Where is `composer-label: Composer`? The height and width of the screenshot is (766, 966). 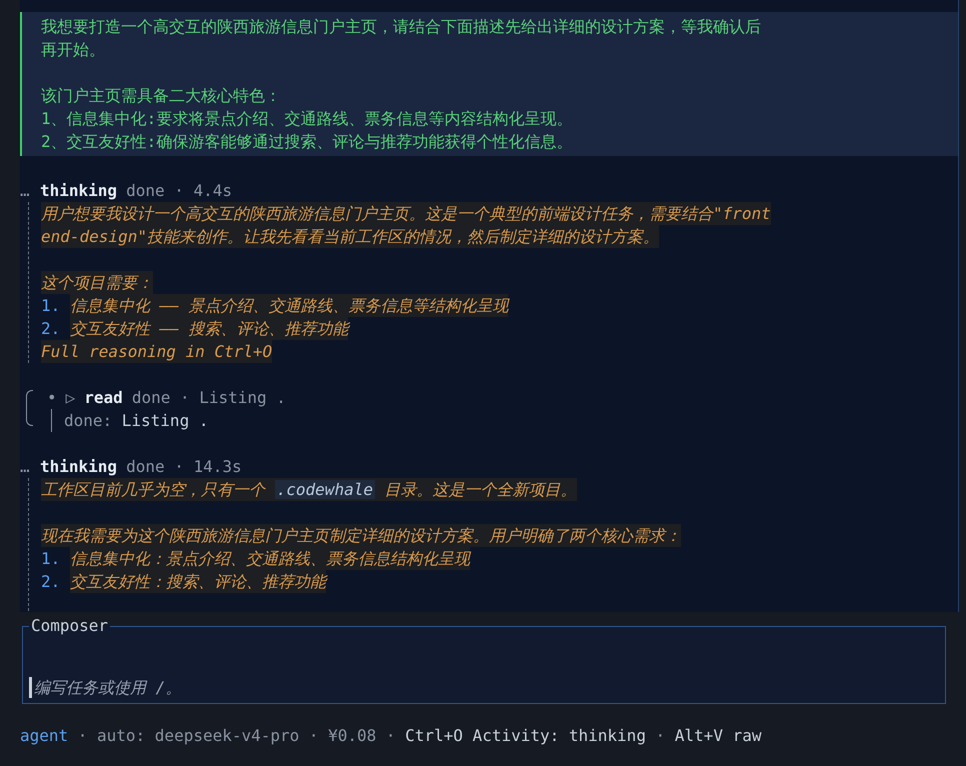
composer-label: Composer is located at coordinates (70, 626).